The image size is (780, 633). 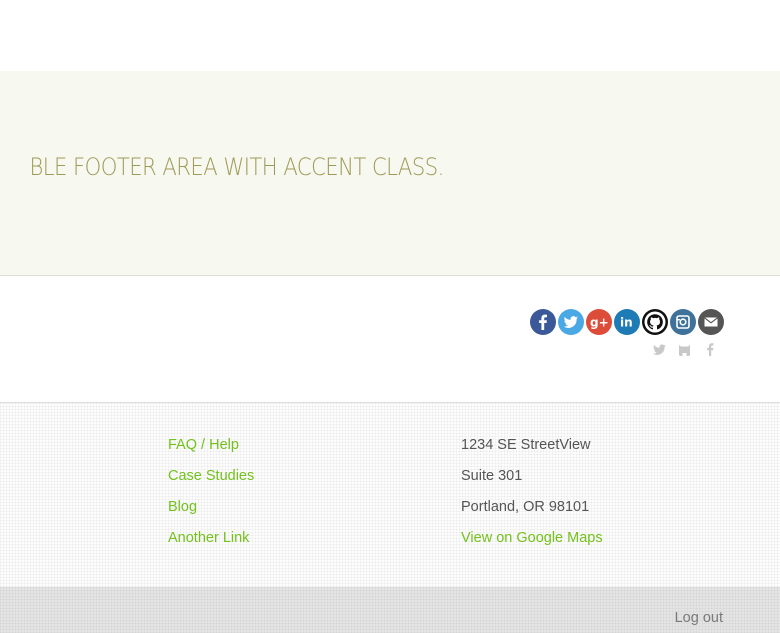 I want to click on social-icon-row: g+ in, so click(x=627, y=322).